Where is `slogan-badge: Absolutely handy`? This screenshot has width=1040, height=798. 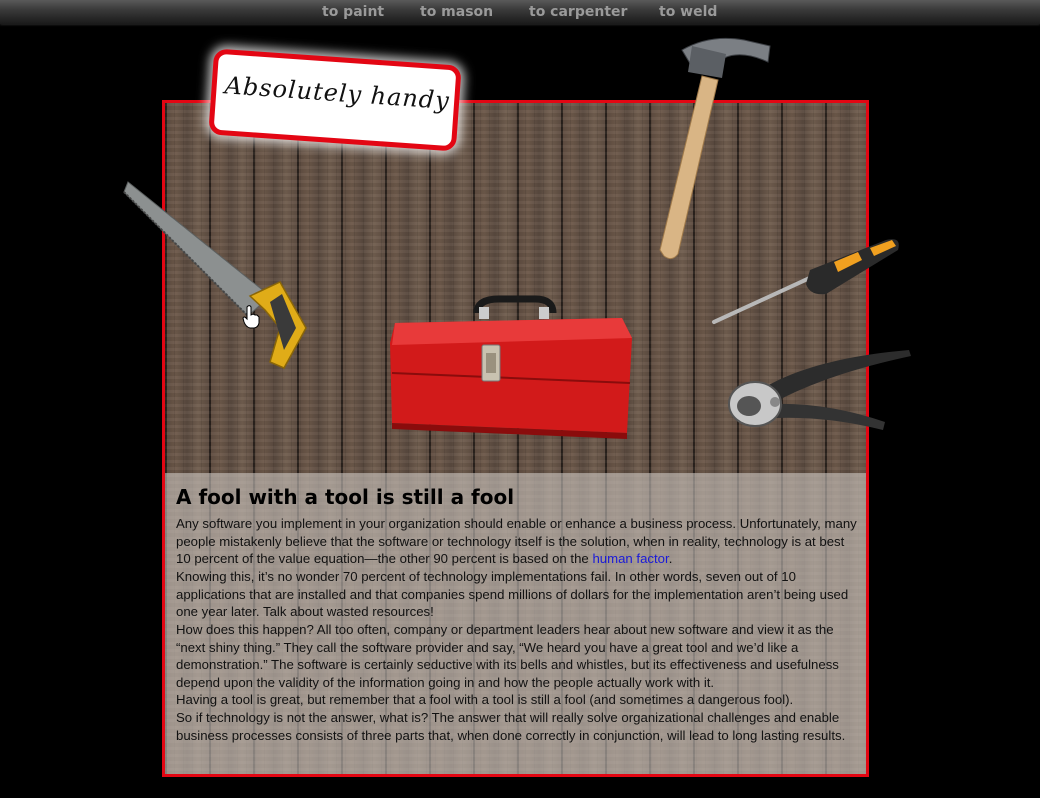
slogan-badge: Absolutely handy is located at coordinates (335, 100).